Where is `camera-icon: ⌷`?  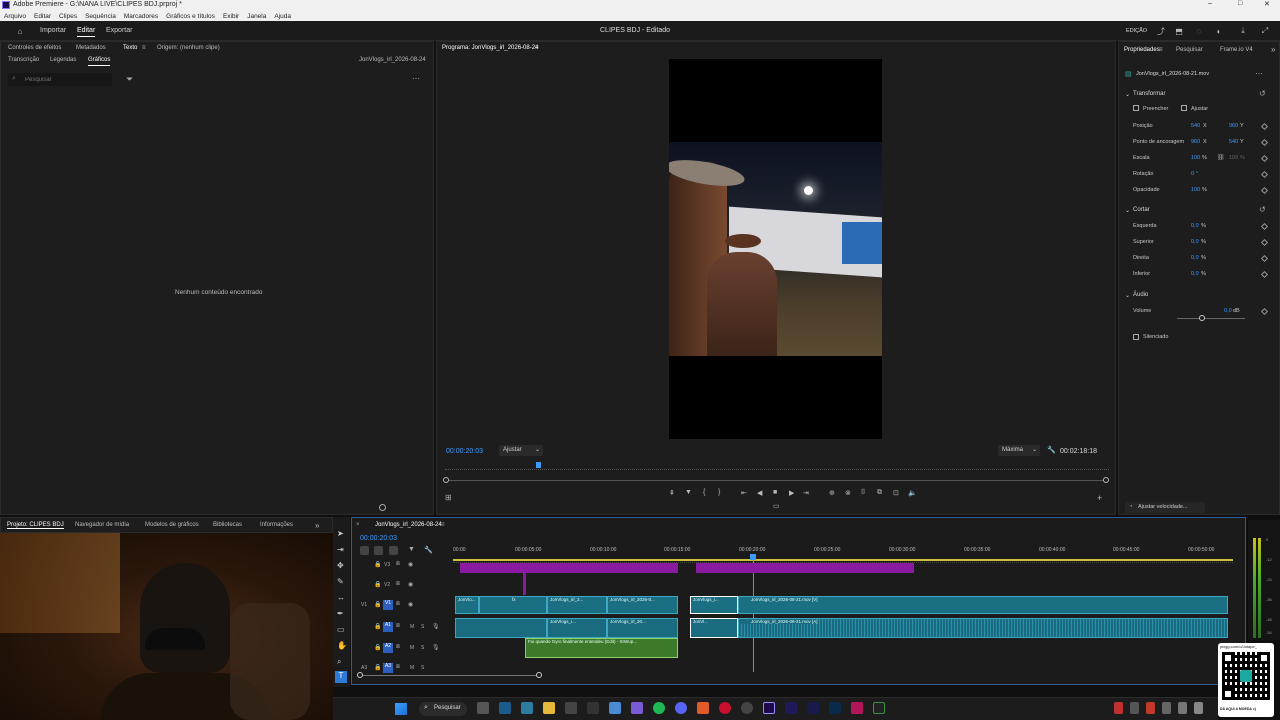
camera-icon: ⌷ is located at coordinates (863, 493).